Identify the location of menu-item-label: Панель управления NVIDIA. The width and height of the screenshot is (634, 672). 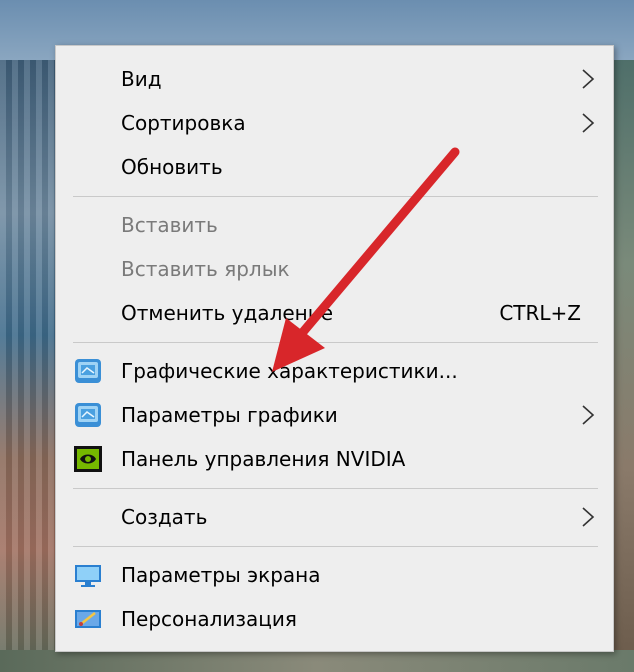
(263, 459).